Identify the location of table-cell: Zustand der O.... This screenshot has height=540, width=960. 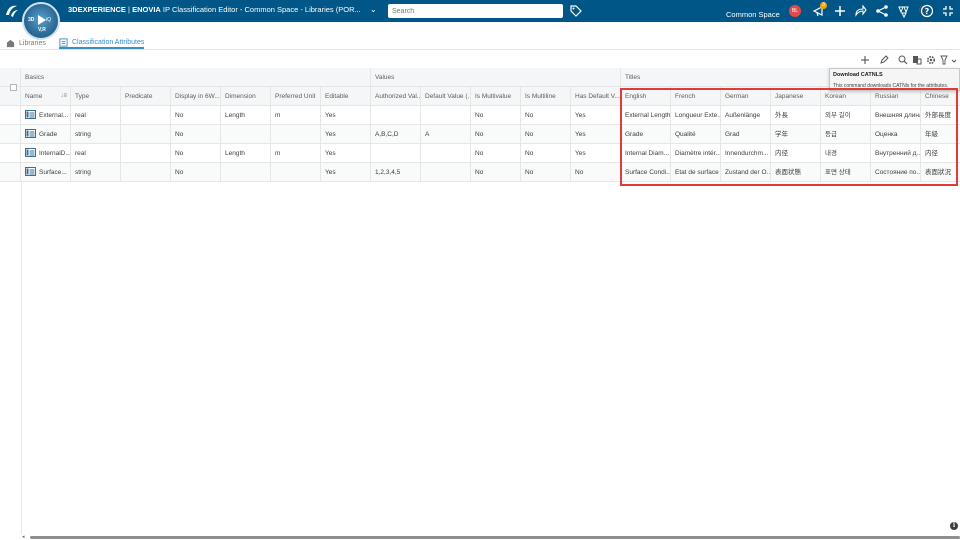
(746, 172).